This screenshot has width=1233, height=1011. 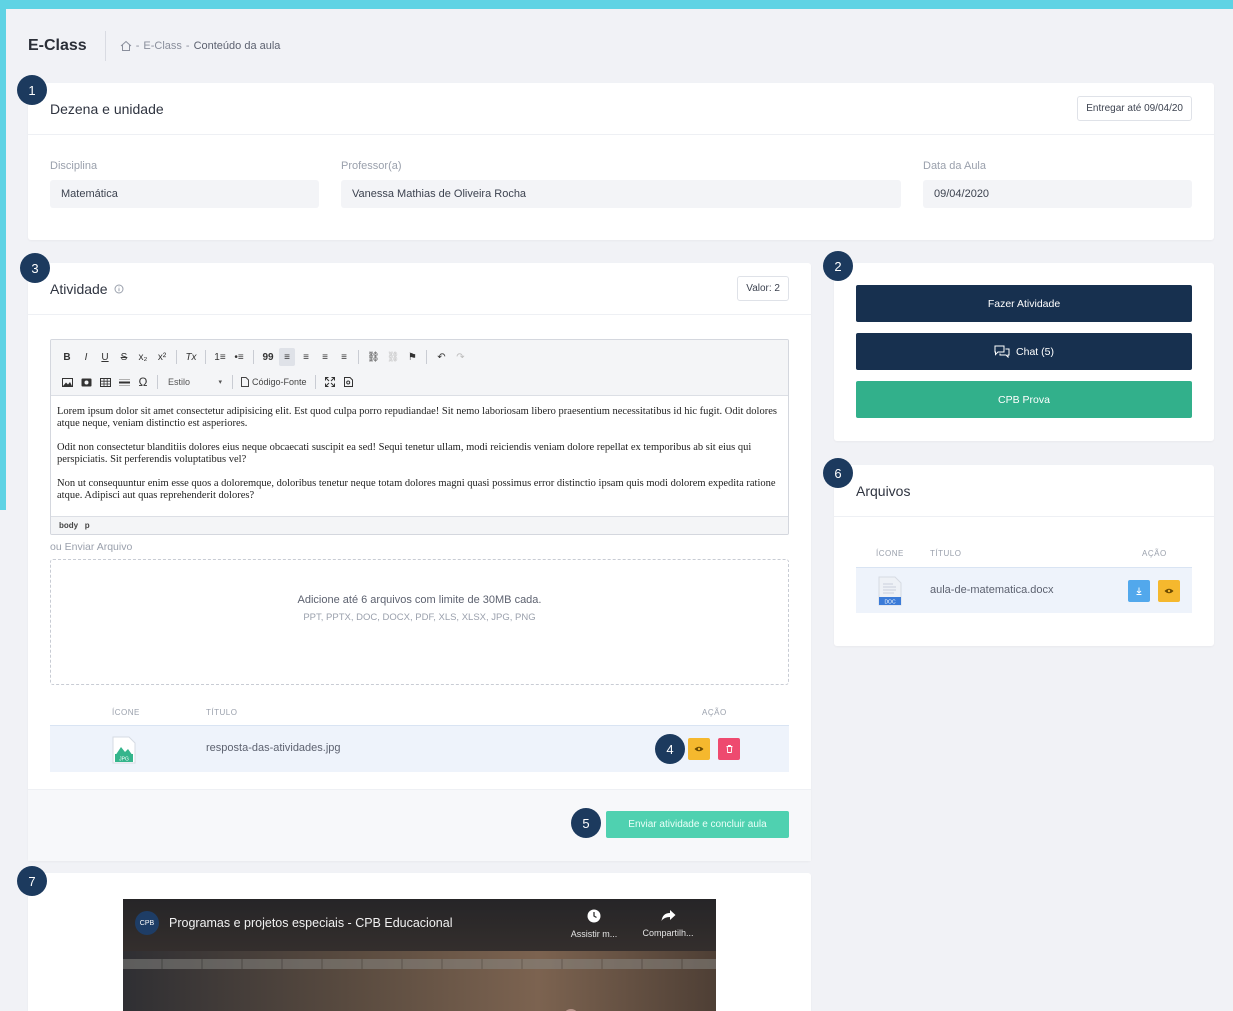 What do you see at coordinates (668, 917) in the screenshot?
I see `share-icon` at bounding box center [668, 917].